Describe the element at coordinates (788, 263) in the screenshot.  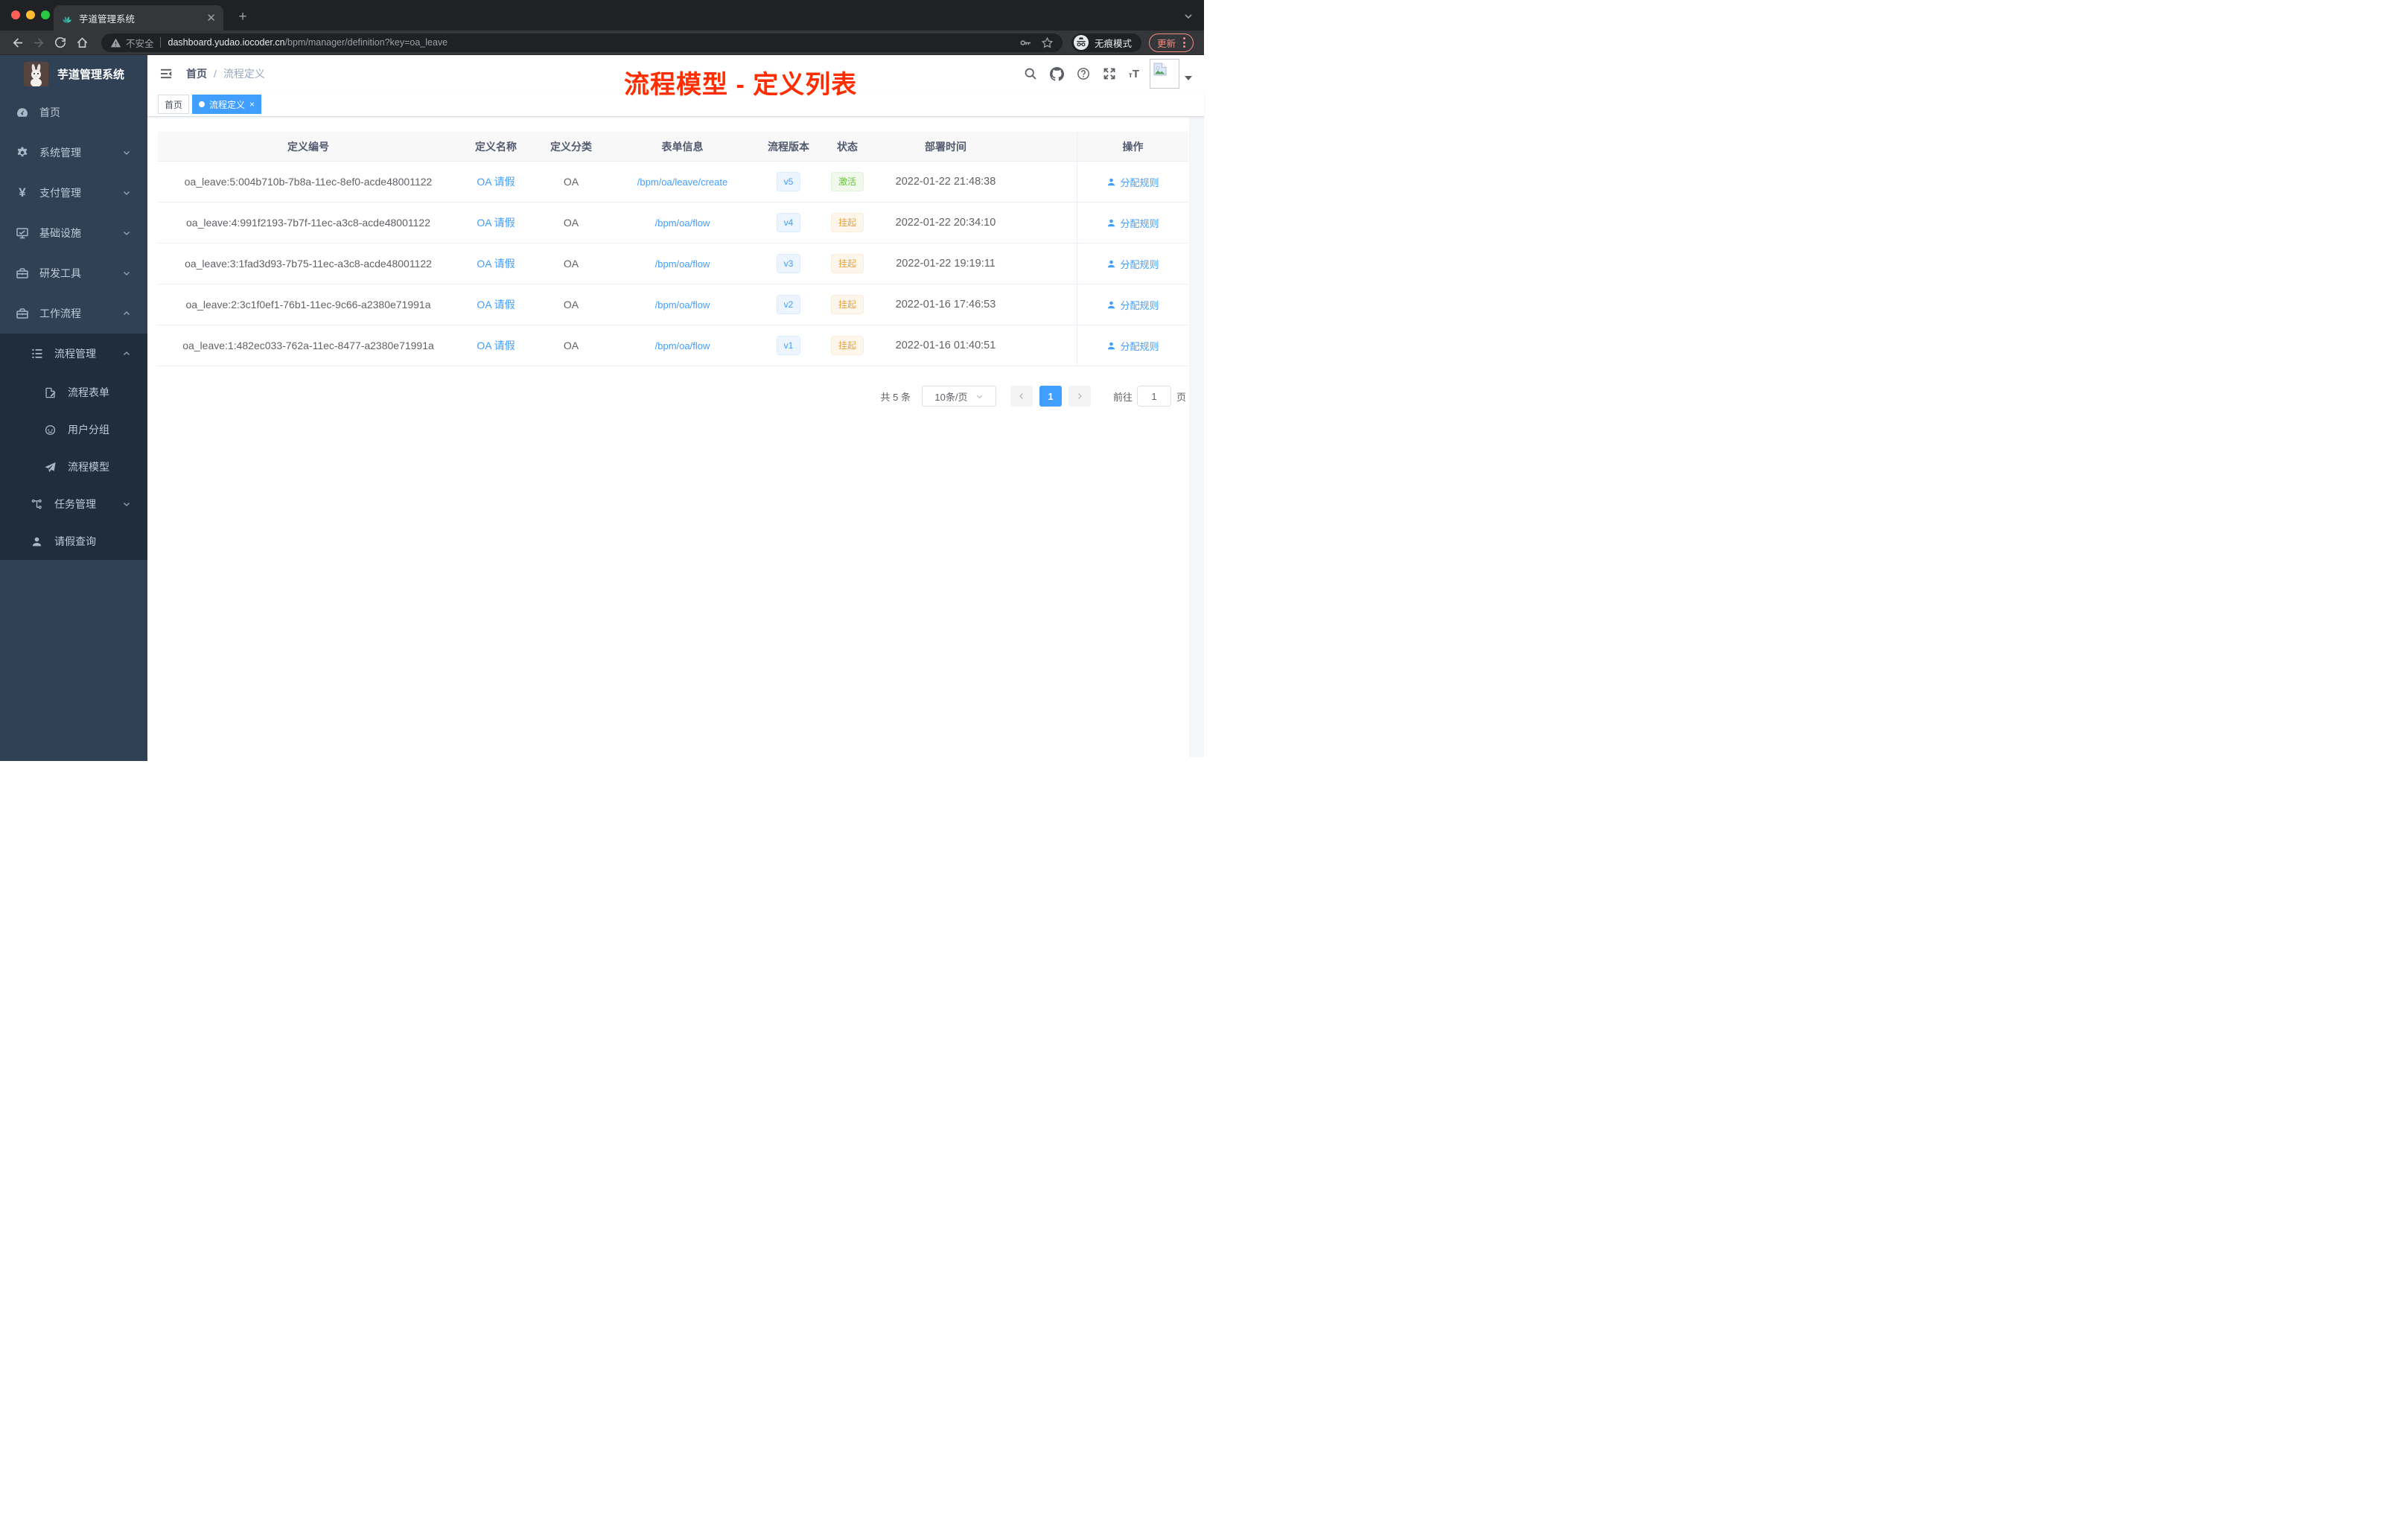
I see `version-badge: v3` at that location.